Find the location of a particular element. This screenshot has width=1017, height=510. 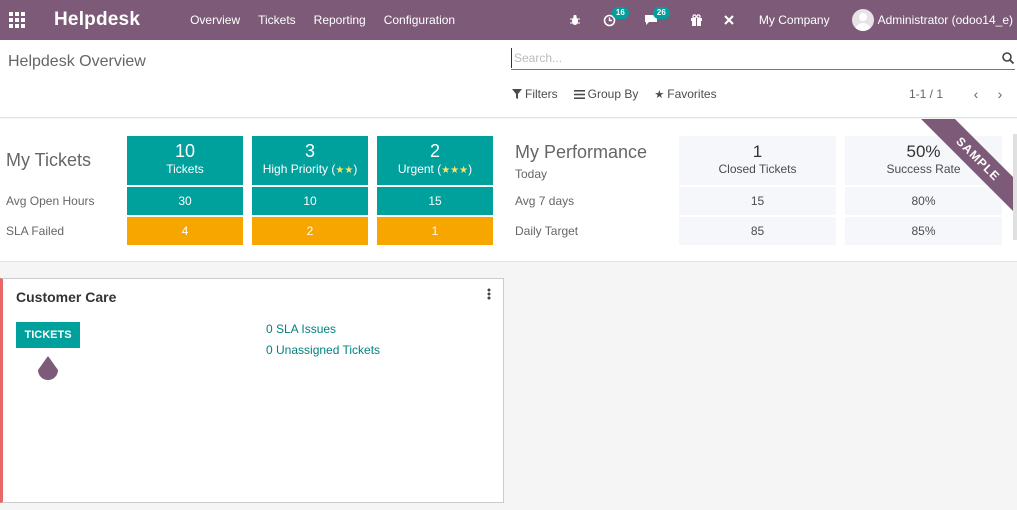

urgent-stars-icon: ★★★ is located at coordinates (455, 170).